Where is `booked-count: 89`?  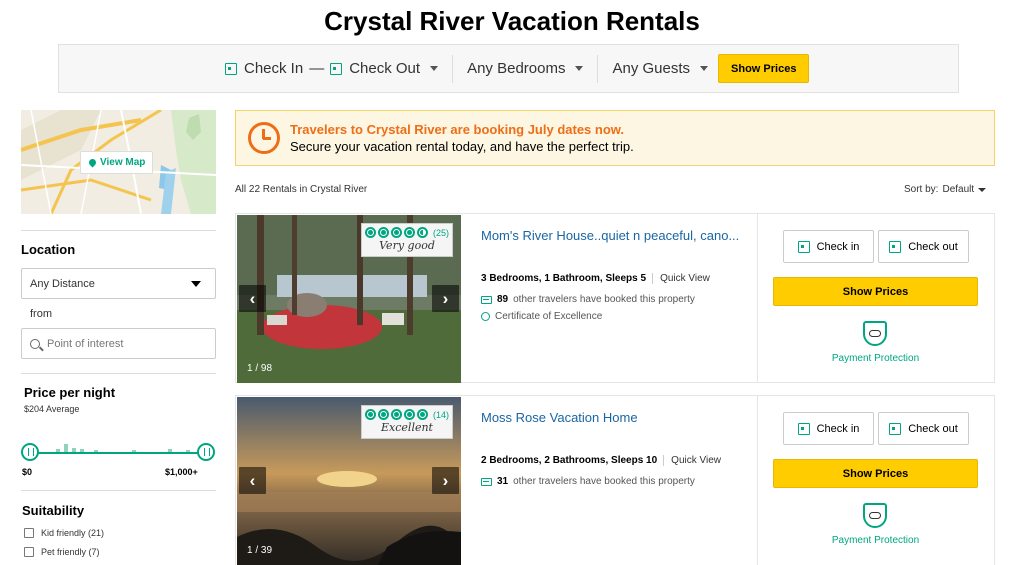
booked-count: 89 is located at coordinates (503, 299).